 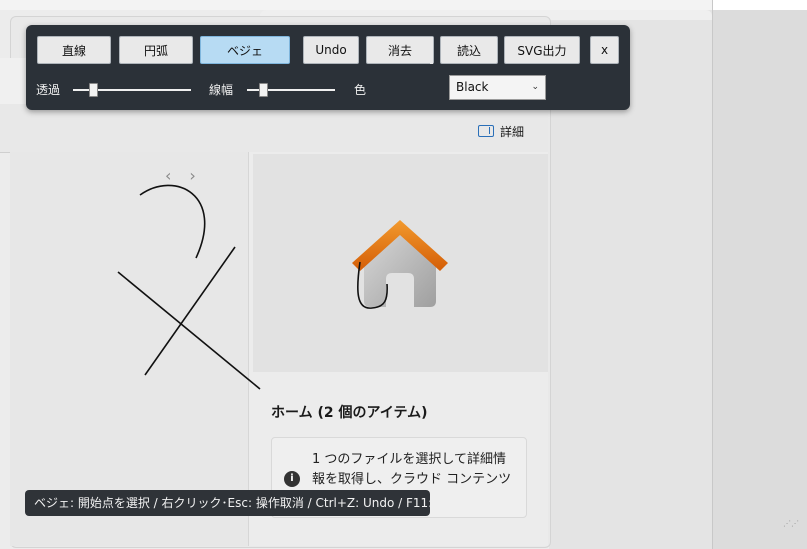 What do you see at coordinates (400, 263) in the screenshot?
I see `home-folder-icon` at bounding box center [400, 263].